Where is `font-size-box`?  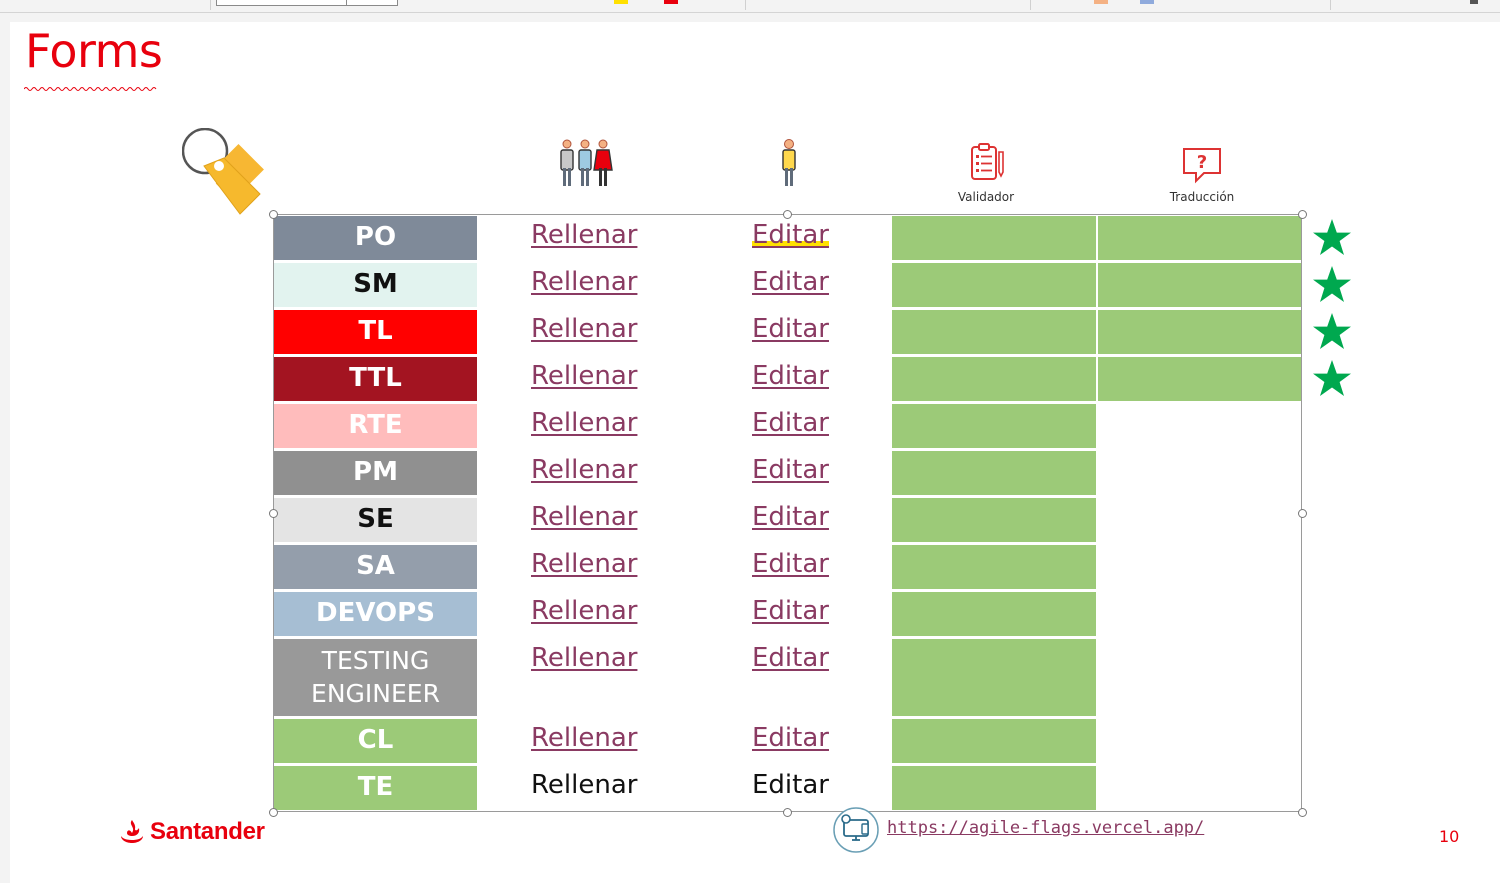 font-size-box is located at coordinates (372, 3).